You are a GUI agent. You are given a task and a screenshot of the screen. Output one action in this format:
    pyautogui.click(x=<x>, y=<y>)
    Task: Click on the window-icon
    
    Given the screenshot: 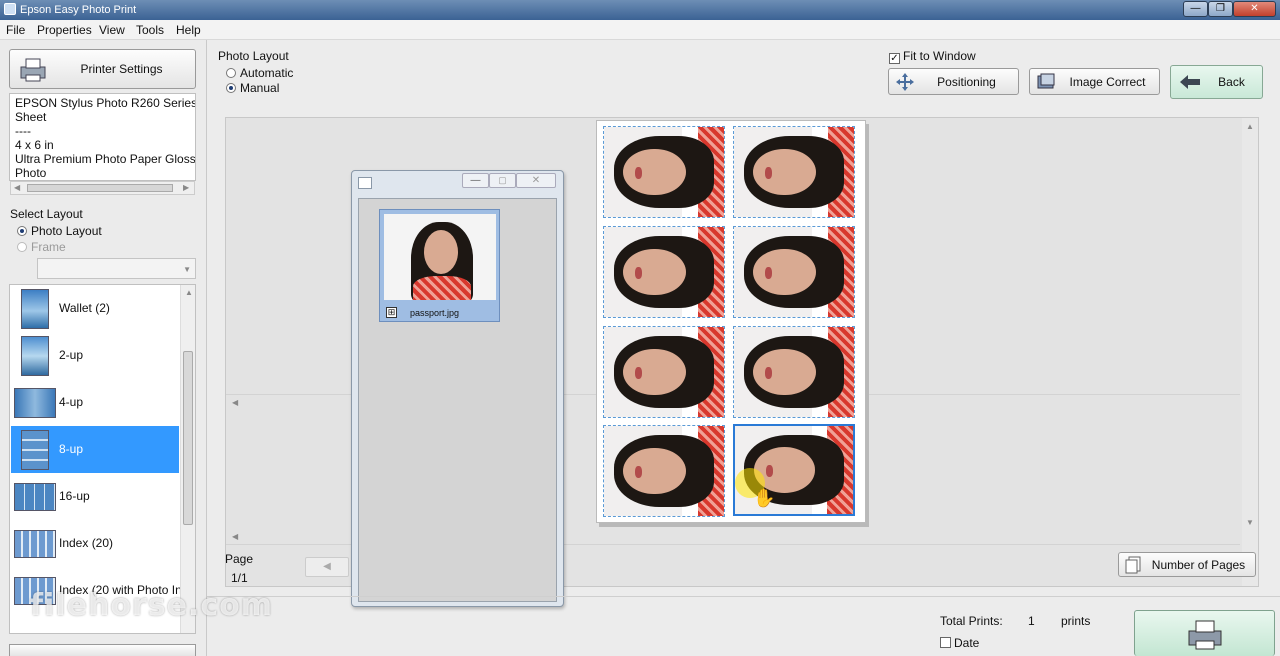 What is the action you would take?
    pyautogui.click(x=365, y=183)
    